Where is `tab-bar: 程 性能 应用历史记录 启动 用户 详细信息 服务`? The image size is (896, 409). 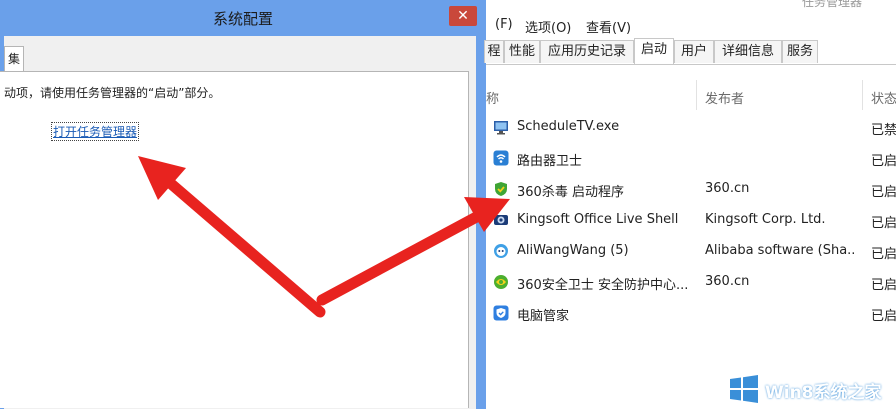 tab-bar: 程 性能 应用历史记录 启动 用户 详细信息 服务 is located at coordinates (690, 51).